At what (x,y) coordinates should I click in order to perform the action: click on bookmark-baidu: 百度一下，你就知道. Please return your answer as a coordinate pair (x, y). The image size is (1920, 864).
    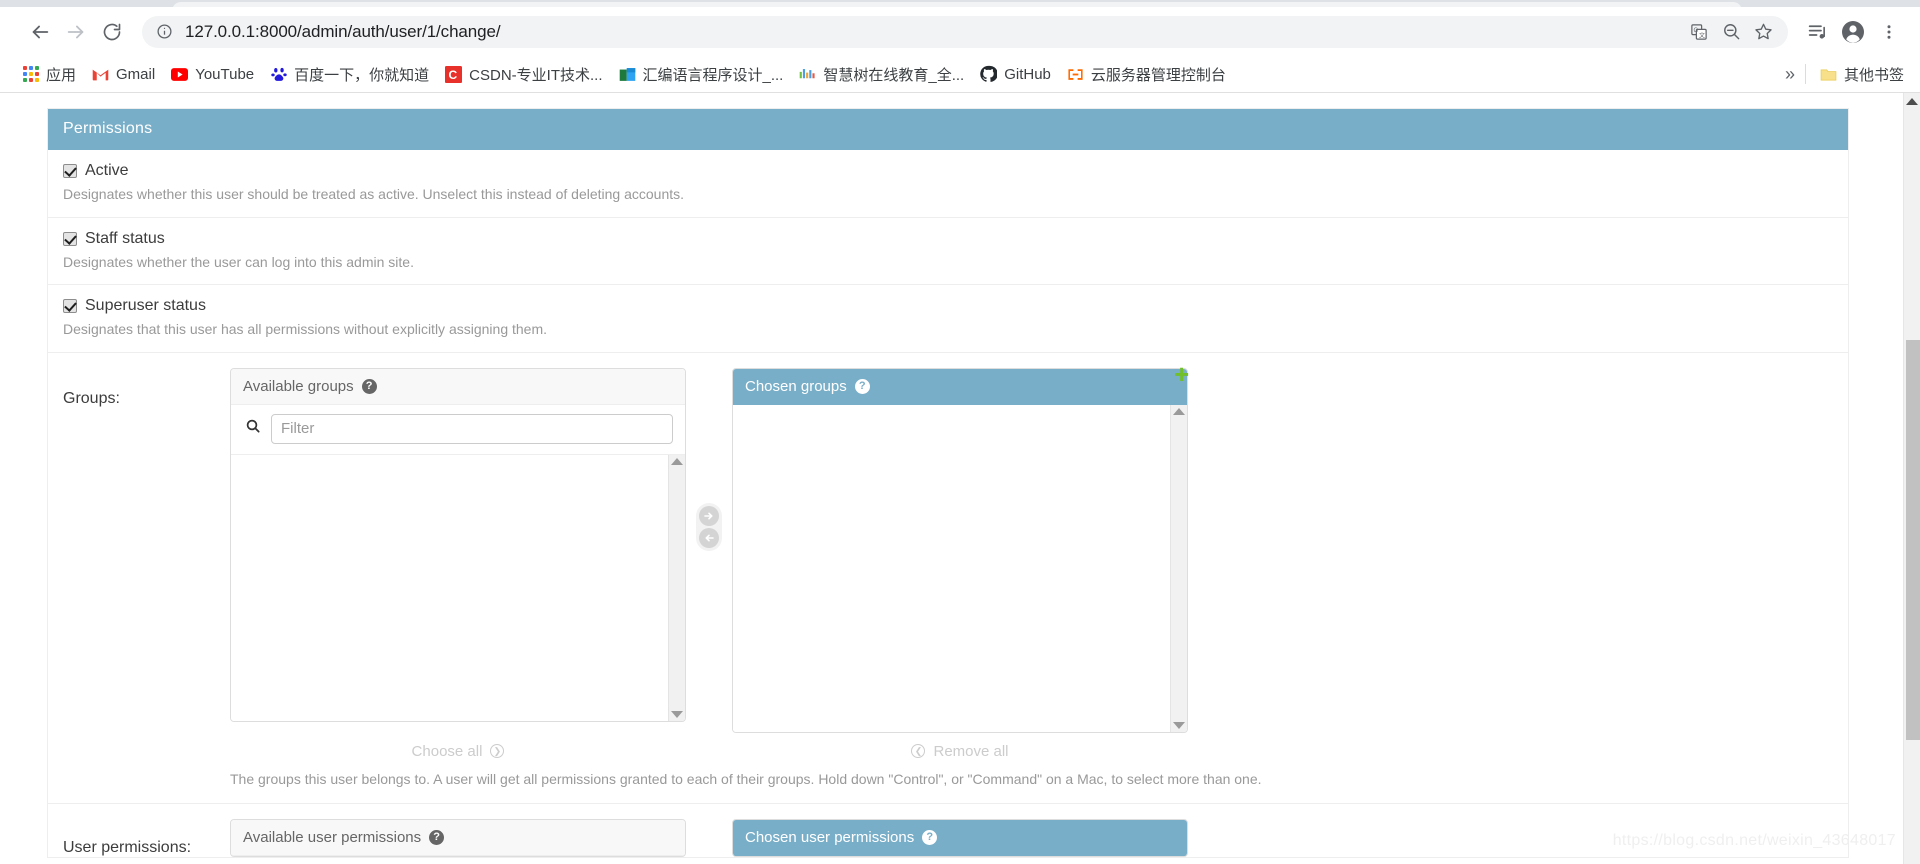
    Looking at the image, I should click on (349, 74).